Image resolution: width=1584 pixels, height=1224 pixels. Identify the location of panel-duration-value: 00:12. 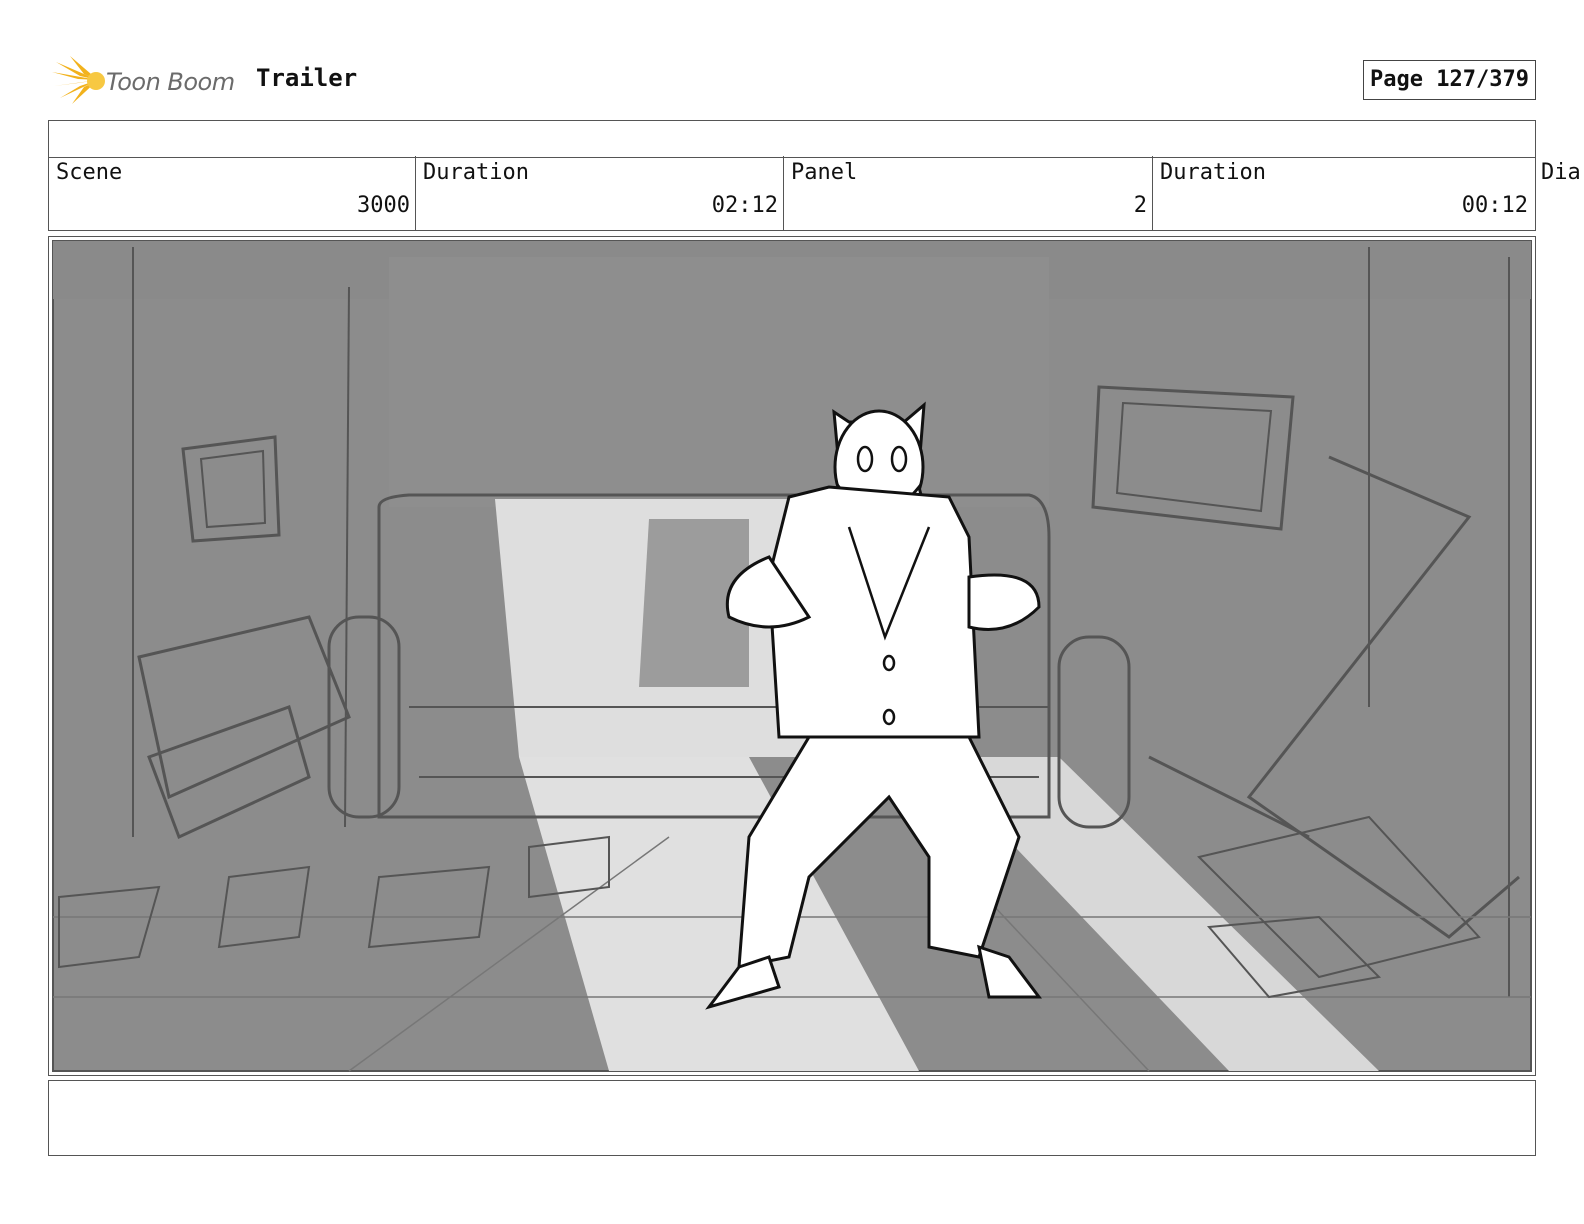
(1494, 205).